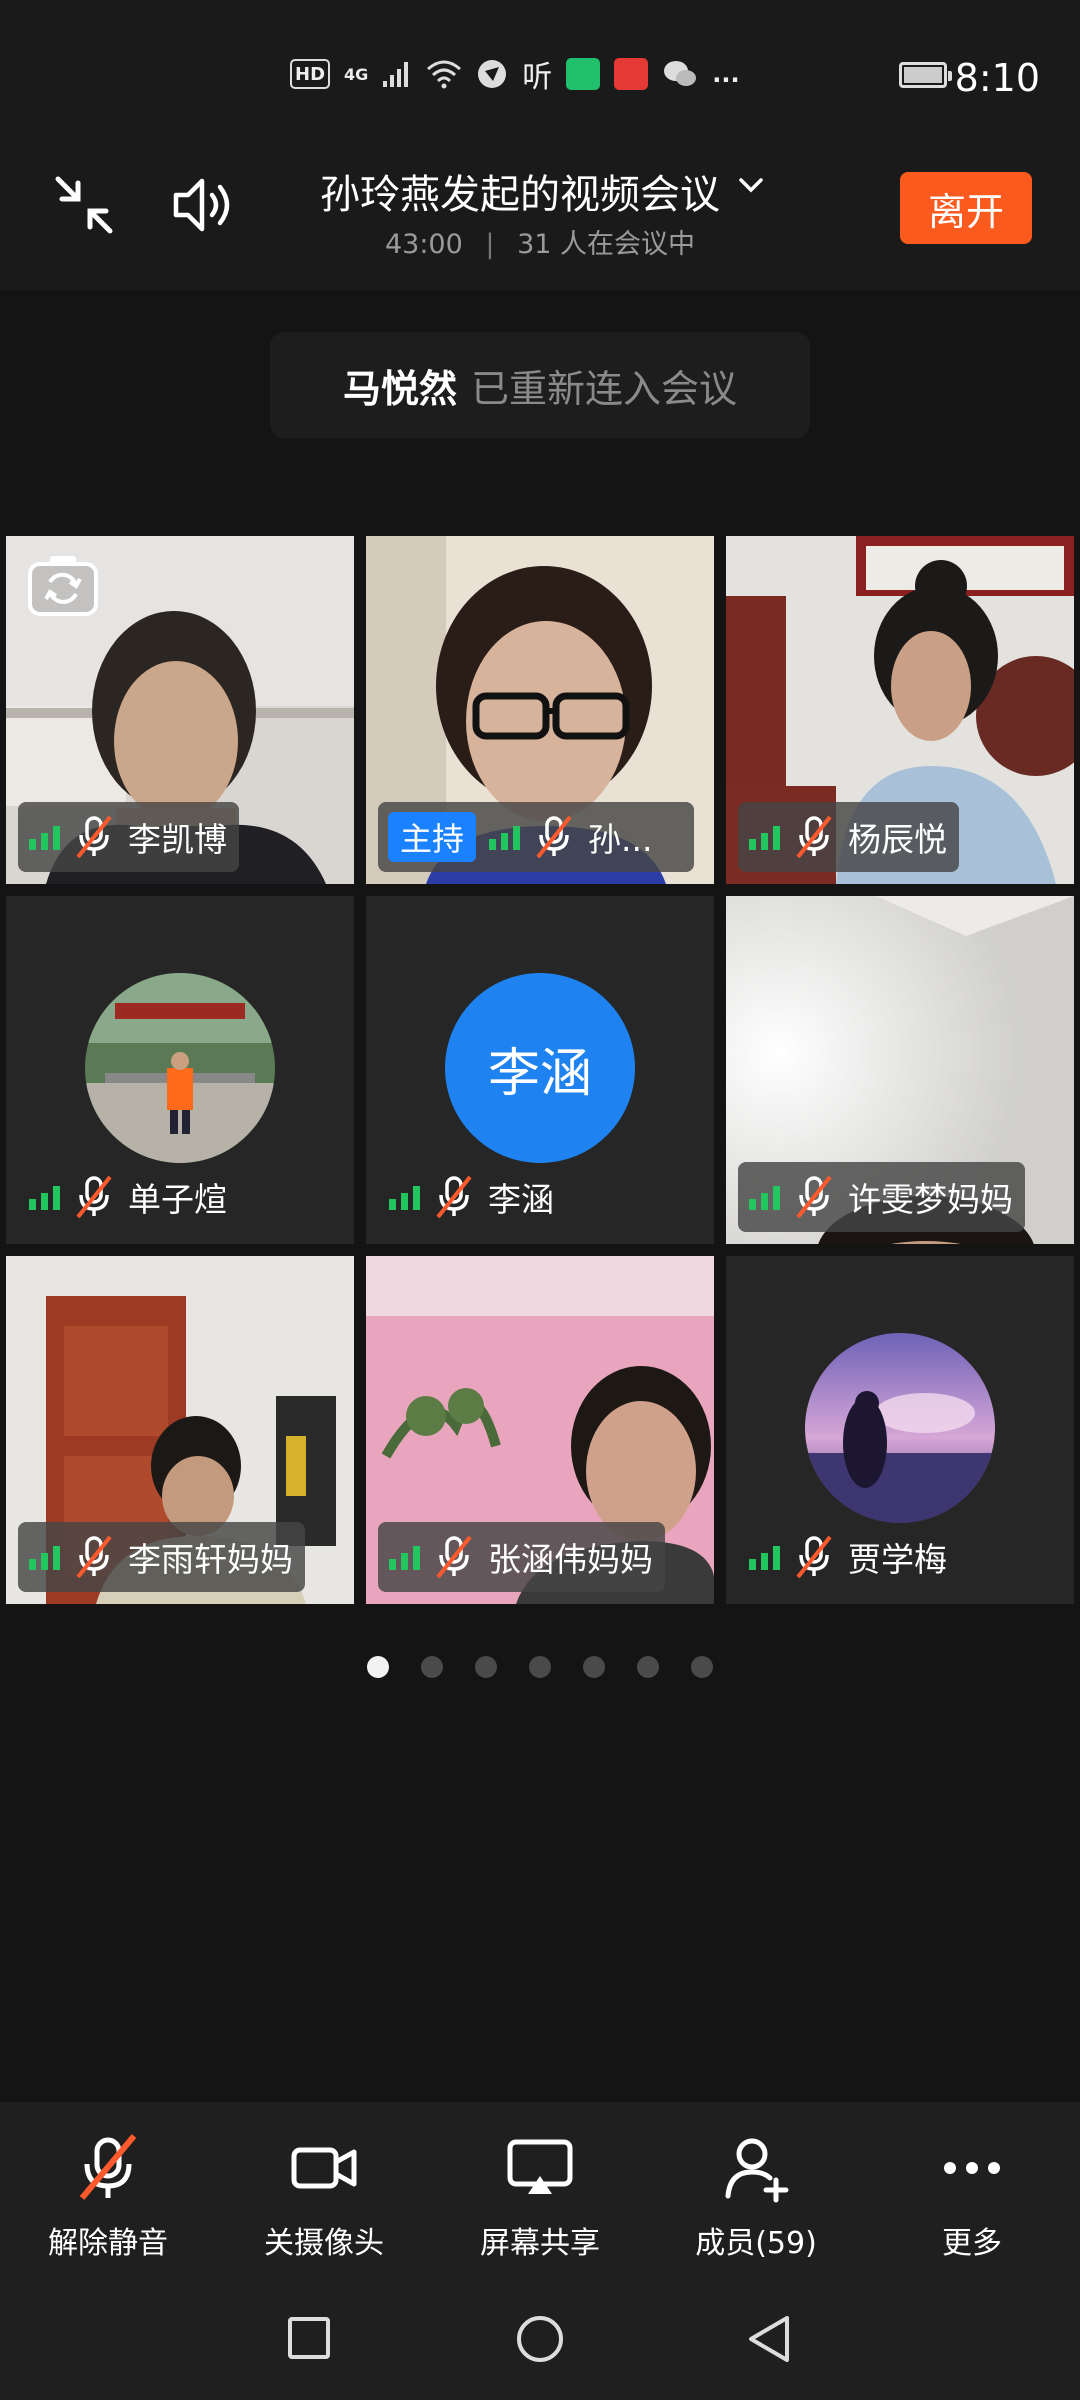 This screenshot has width=1080, height=2400. I want to click on participant-name: 李涵, so click(521, 1199).